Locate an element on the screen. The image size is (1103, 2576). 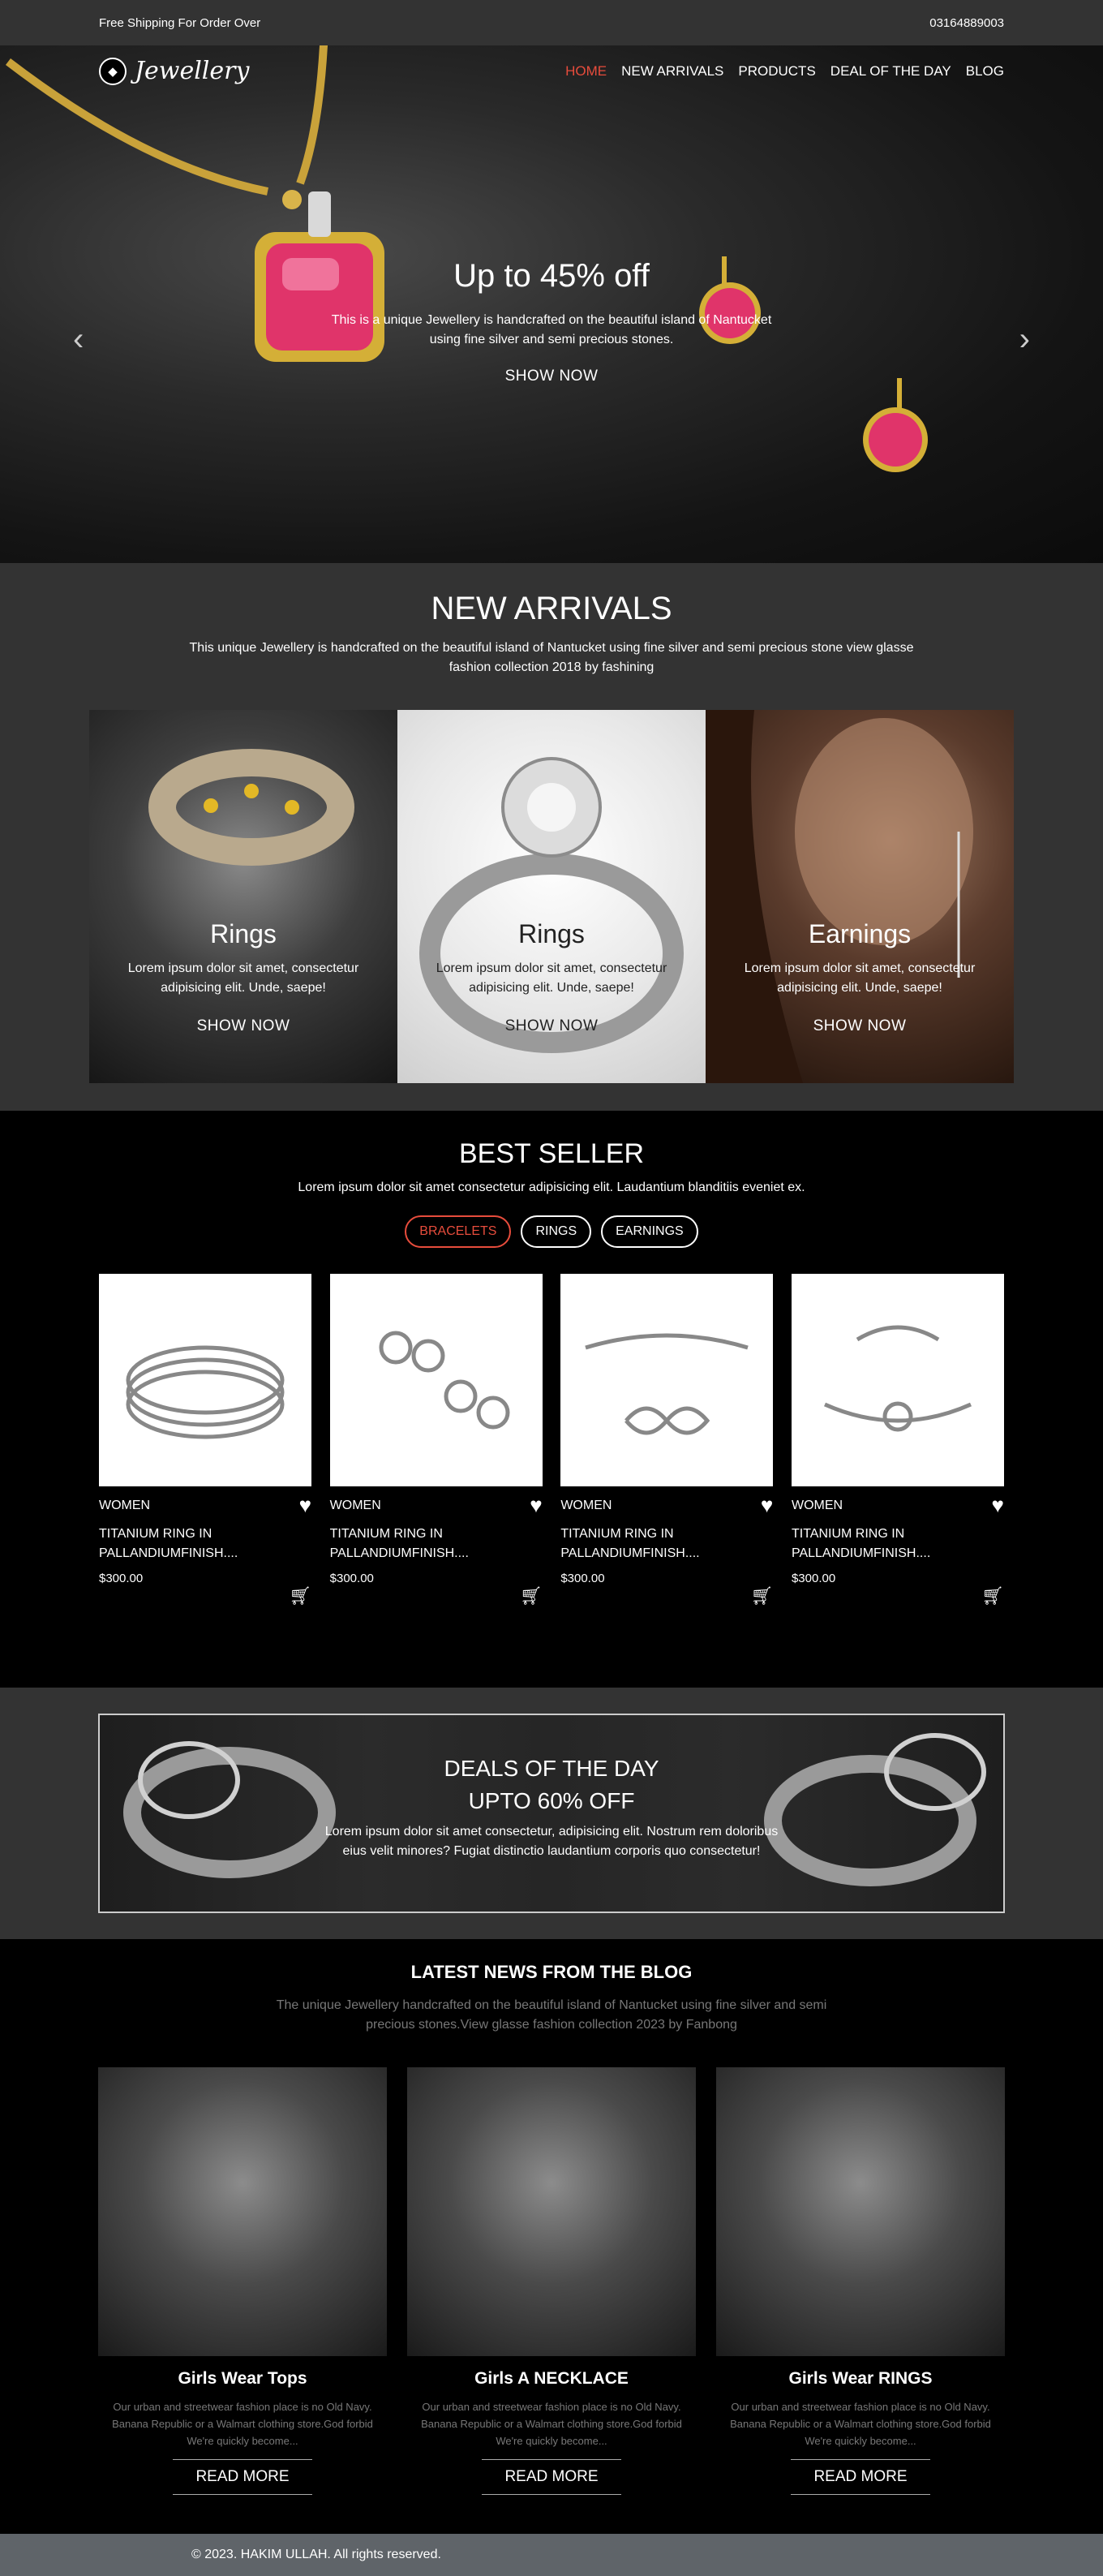
deals-discount: UPTO 60% OFF is located at coordinates (551, 1800).